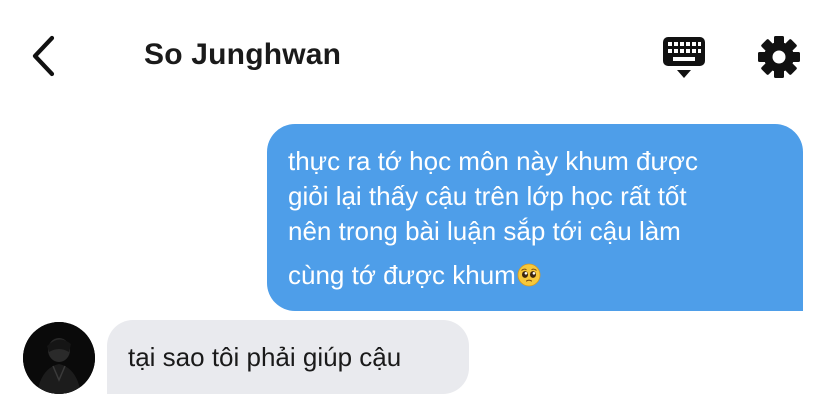 The image size is (827, 407). I want to click on keyboard-icon, so click(684, 57).